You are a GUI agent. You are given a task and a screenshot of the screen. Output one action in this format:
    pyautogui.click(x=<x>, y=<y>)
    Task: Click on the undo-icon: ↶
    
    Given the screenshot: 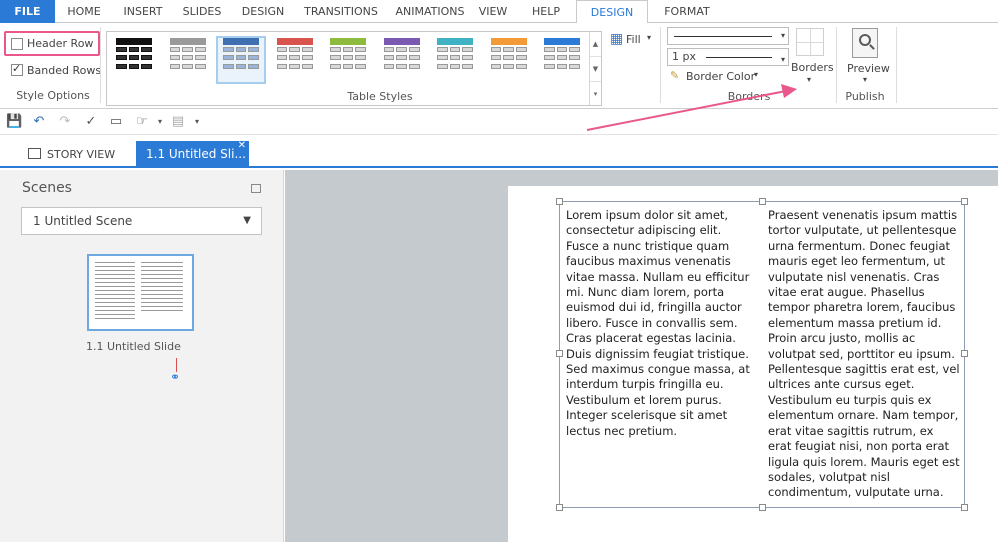 What is the action you would take?
    pyautogui.click(x=39, y=122)
    